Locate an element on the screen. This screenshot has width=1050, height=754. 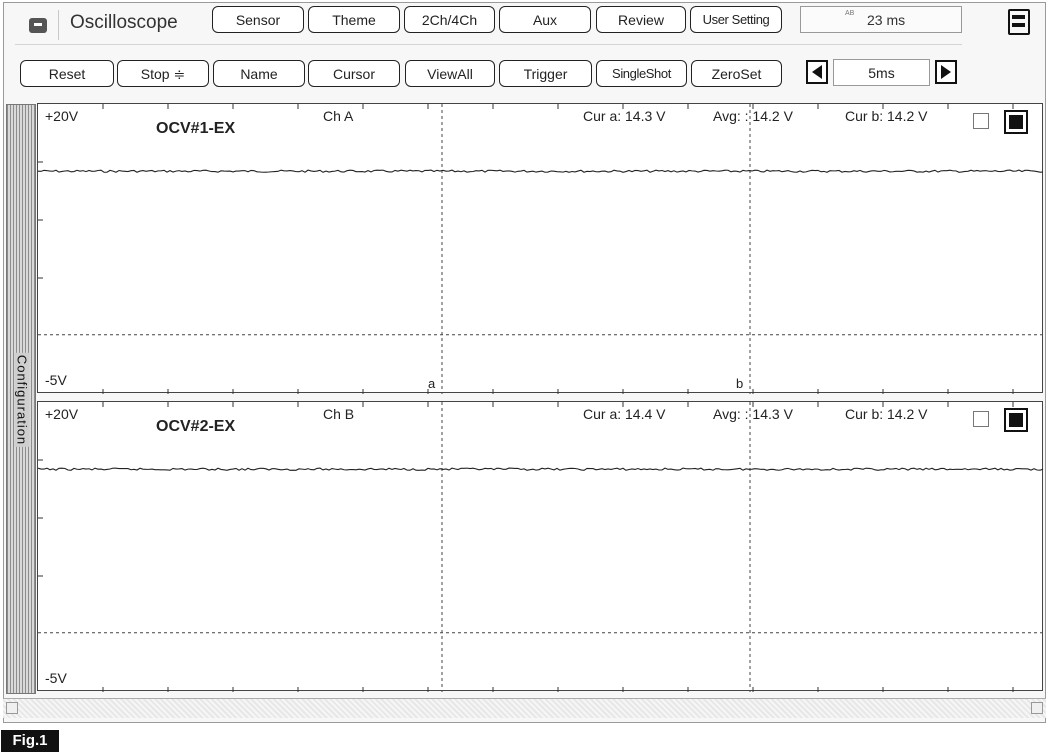
time-readout-prefix: AB is located at coordinates (850, 13).